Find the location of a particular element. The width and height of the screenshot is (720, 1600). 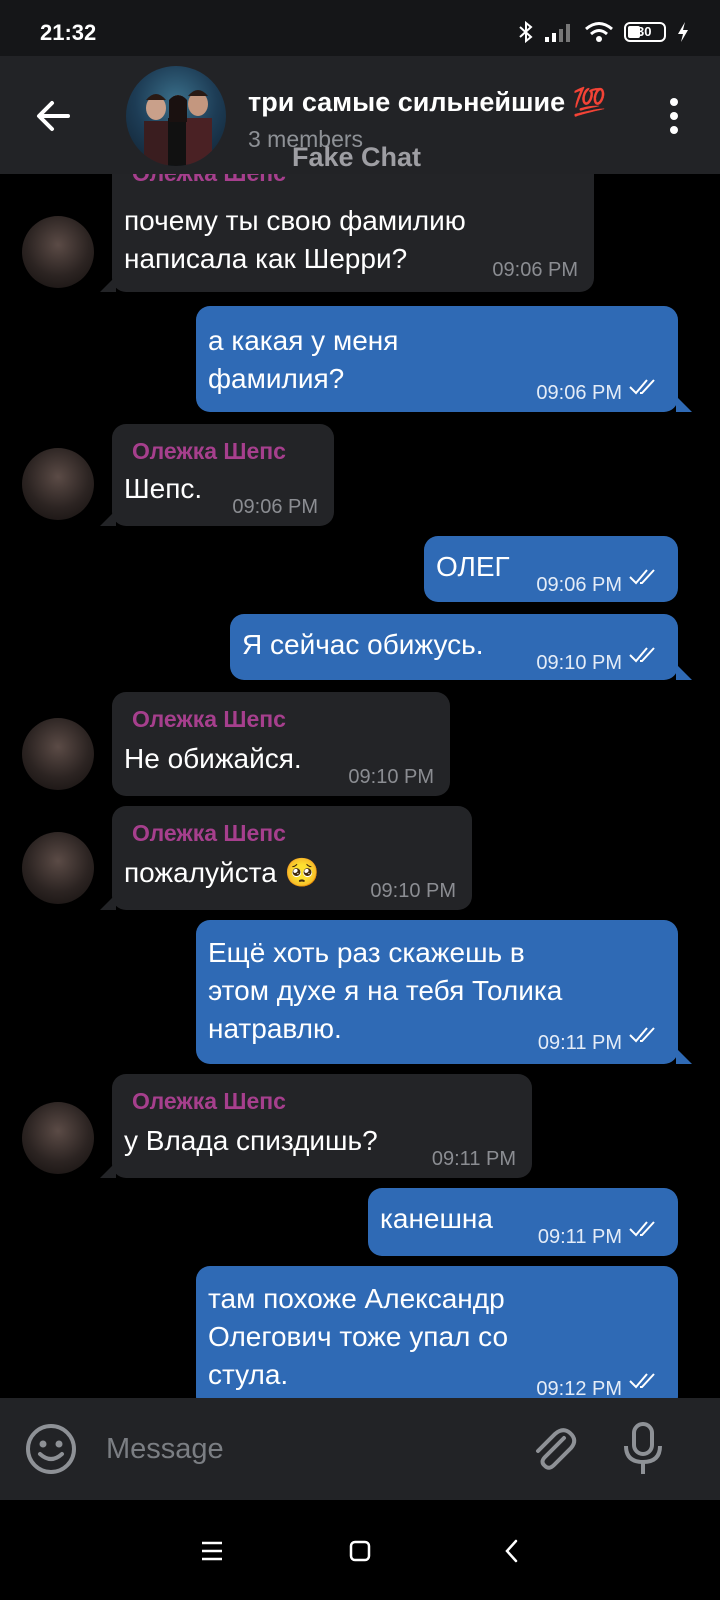

message-composer is located at coordinates (360, 1449).